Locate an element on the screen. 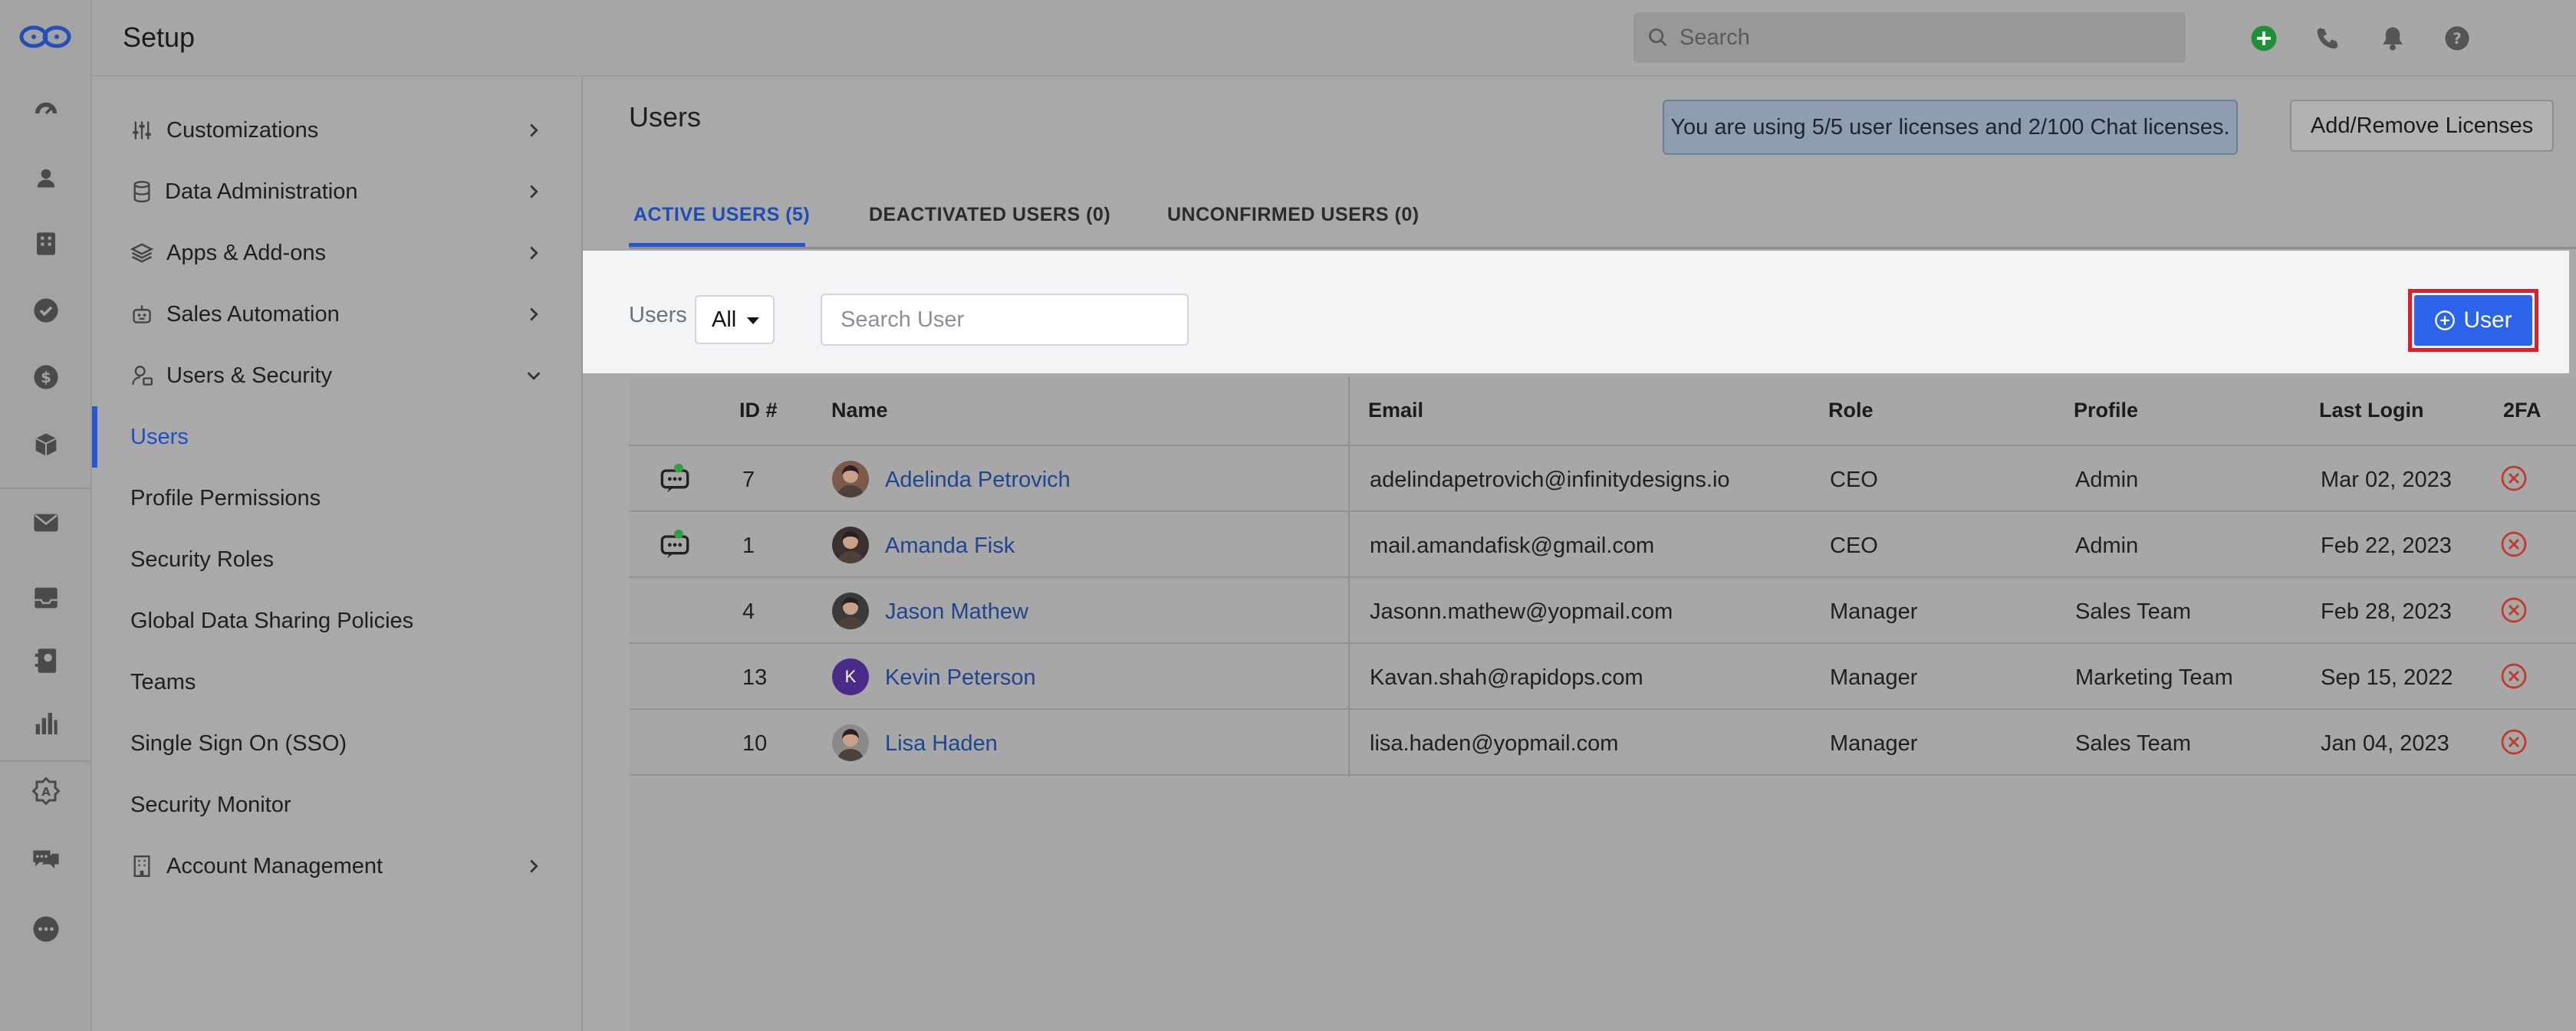 This screenshot has width=2576, height=1031. column-header-role: Role is located at coordinates (1851, 411).